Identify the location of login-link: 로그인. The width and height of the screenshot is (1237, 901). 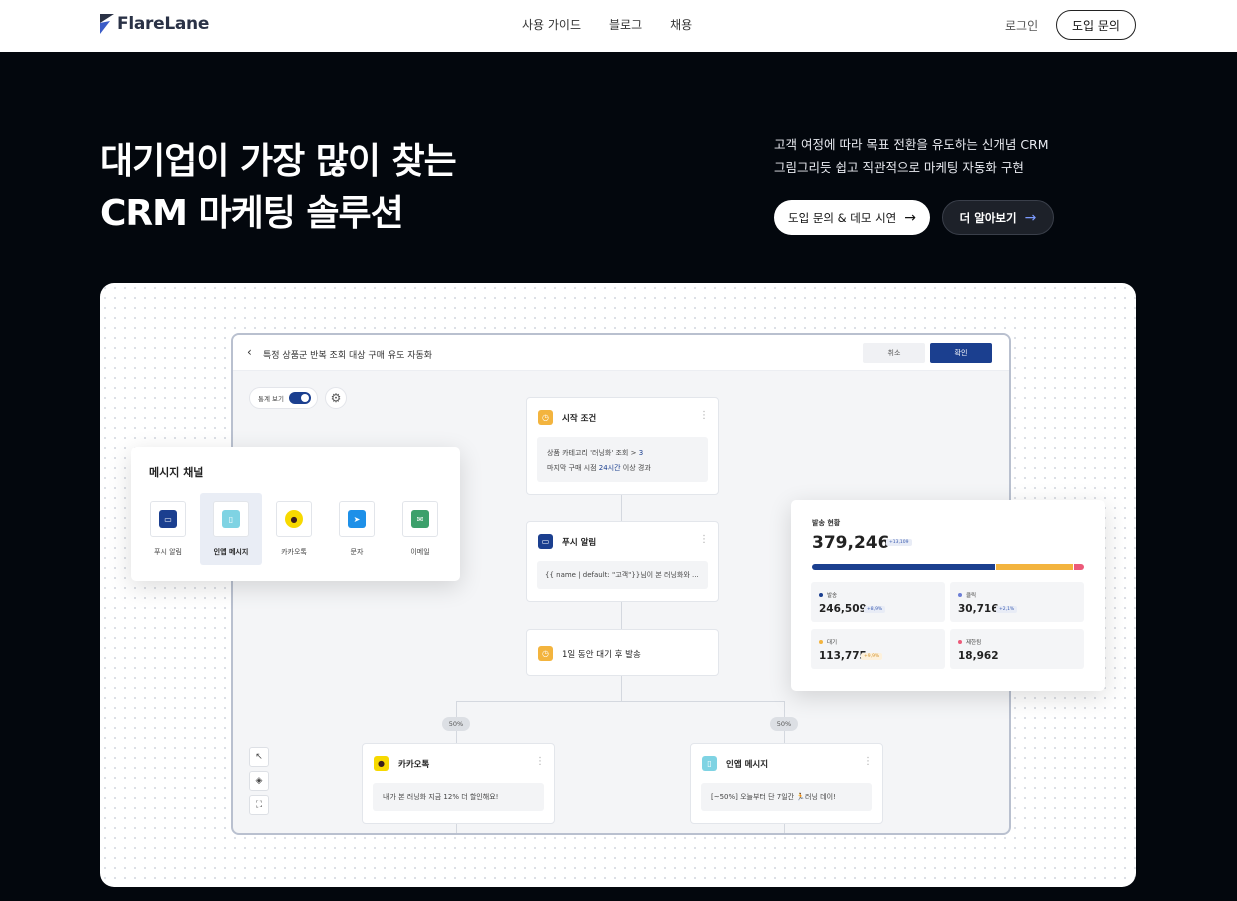
(1021, 25).